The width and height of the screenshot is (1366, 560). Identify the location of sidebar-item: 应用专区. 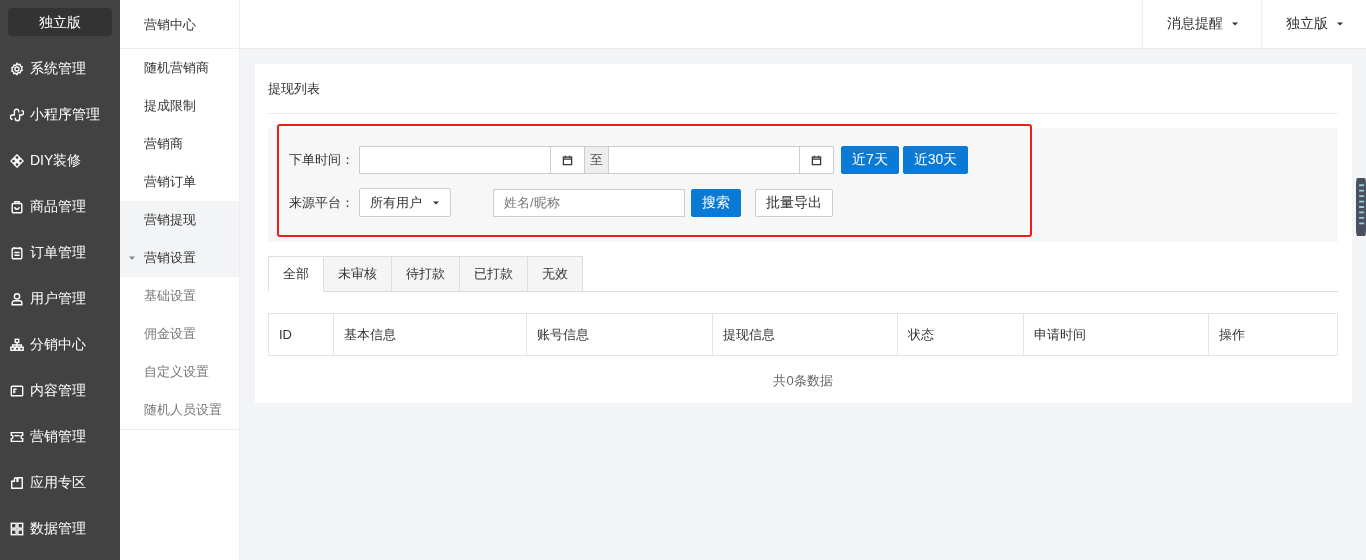
(60, 483).